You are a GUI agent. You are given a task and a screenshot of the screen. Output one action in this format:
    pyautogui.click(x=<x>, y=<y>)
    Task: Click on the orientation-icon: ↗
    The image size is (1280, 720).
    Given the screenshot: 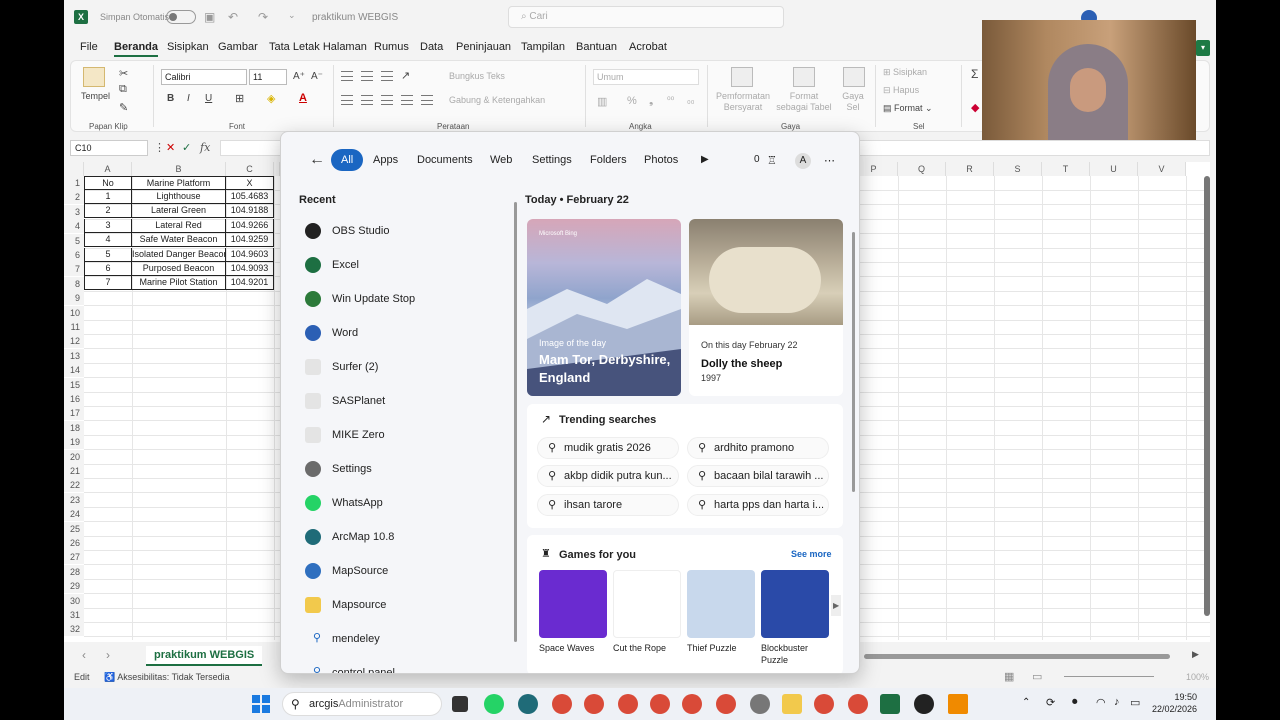 What is the action you would take?
    pyautogui.click(x=405, y=75)
    